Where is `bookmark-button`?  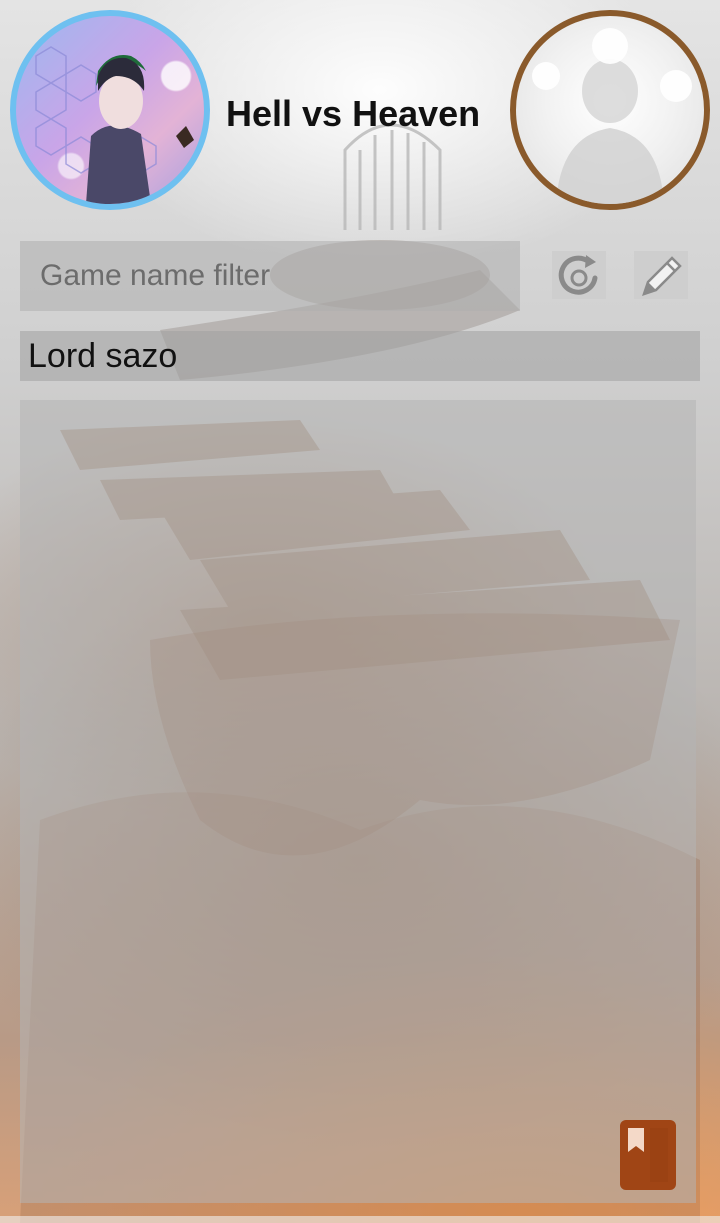
bookmark-button is located at coordinates (648, 1155).